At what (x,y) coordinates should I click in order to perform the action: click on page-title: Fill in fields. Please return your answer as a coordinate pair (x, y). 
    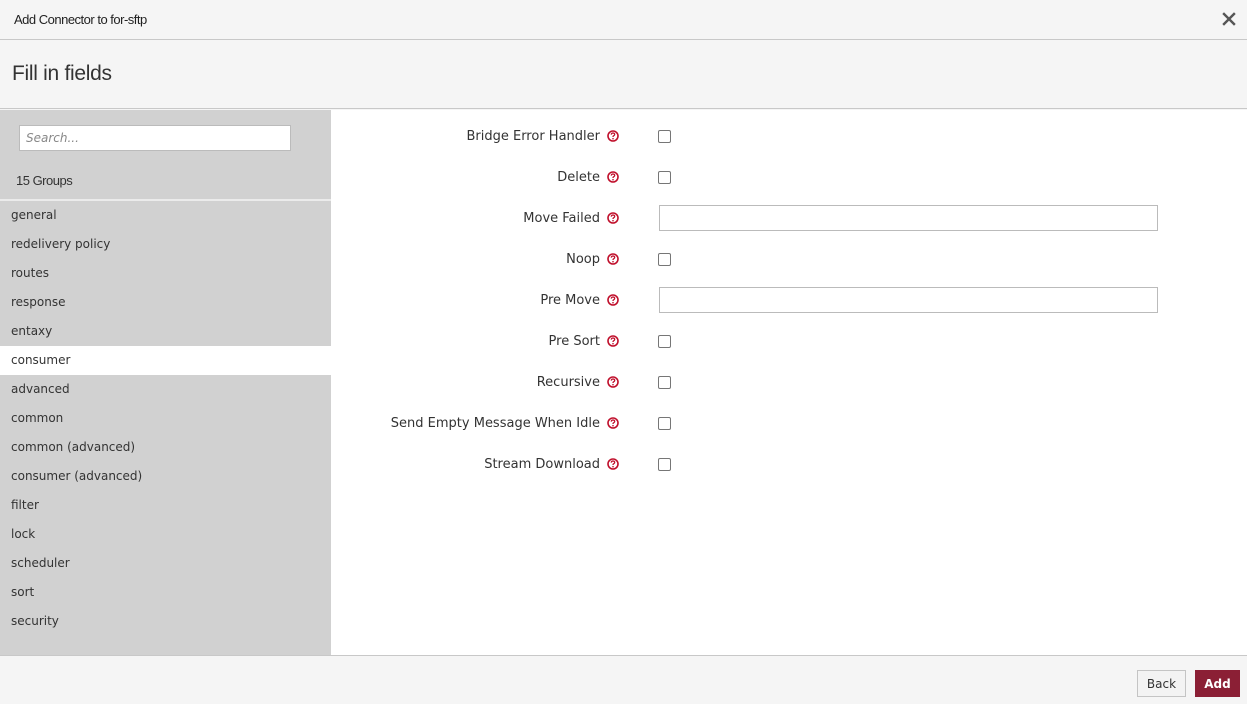
    Looking at the image, I should click on (62, 73).